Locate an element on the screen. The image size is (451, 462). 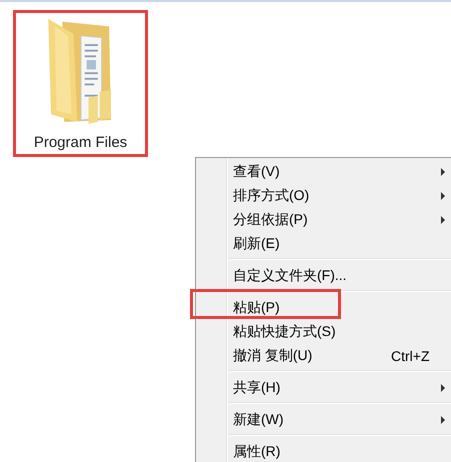
menu-item: 新建(W) is located at coordinates (323, 419).